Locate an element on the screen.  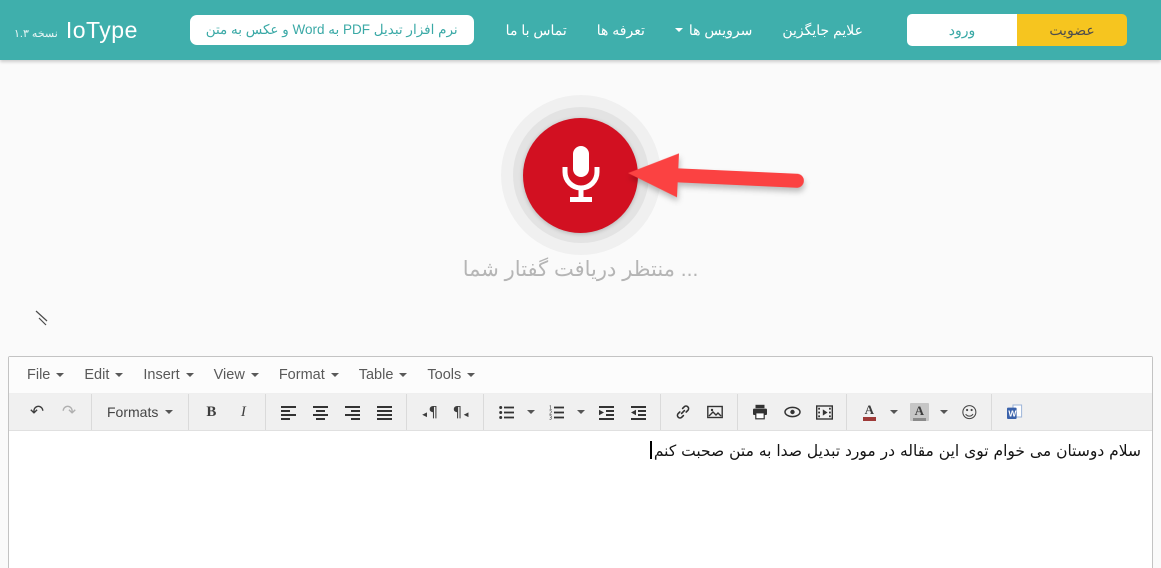
undo-icon: ↶ is located at coordinates (37, 411).